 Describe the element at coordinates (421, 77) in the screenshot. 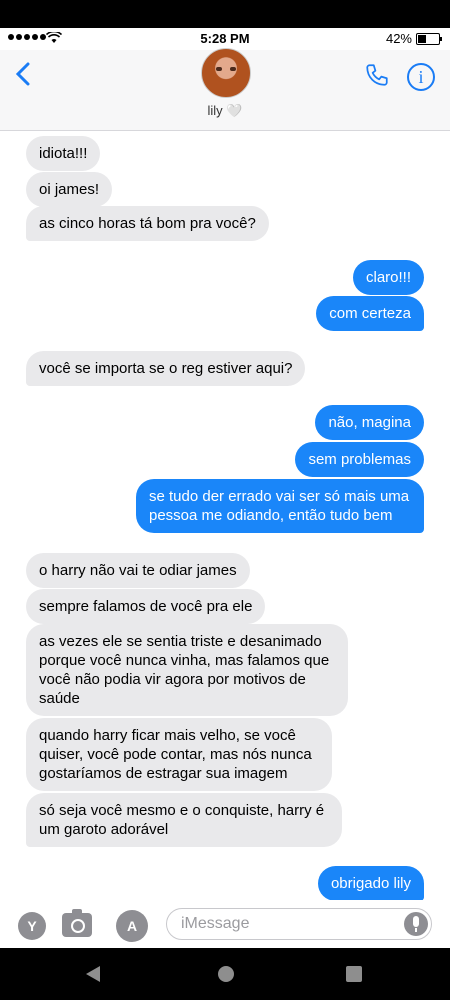

I see `info-icon: i` at that location.